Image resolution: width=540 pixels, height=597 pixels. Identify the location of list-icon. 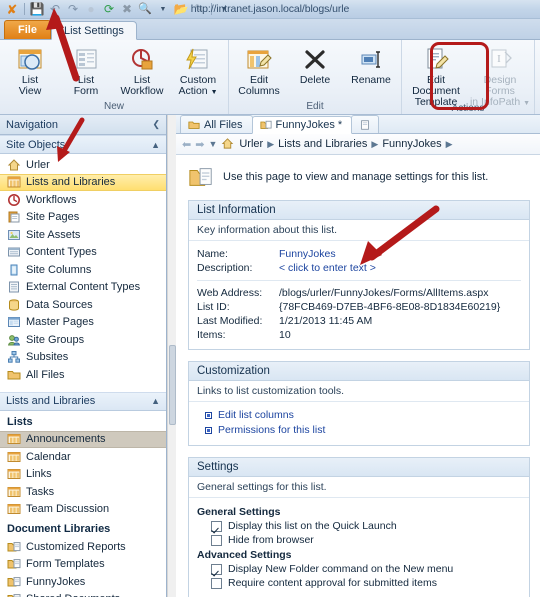
(14, 439).